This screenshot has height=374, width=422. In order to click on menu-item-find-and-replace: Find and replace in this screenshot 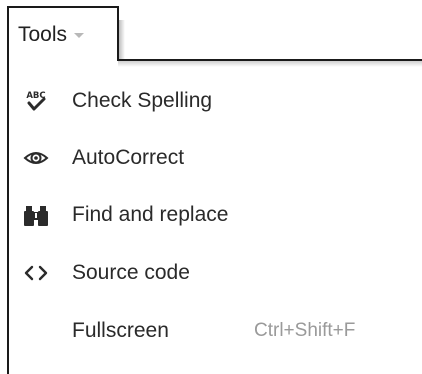, I will do `click(214, 215)`.